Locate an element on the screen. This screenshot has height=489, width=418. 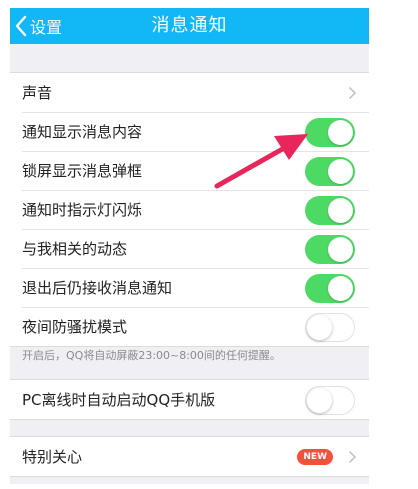
navigation-bar: 设置 消息通知 is located at coordinates (189, 26).